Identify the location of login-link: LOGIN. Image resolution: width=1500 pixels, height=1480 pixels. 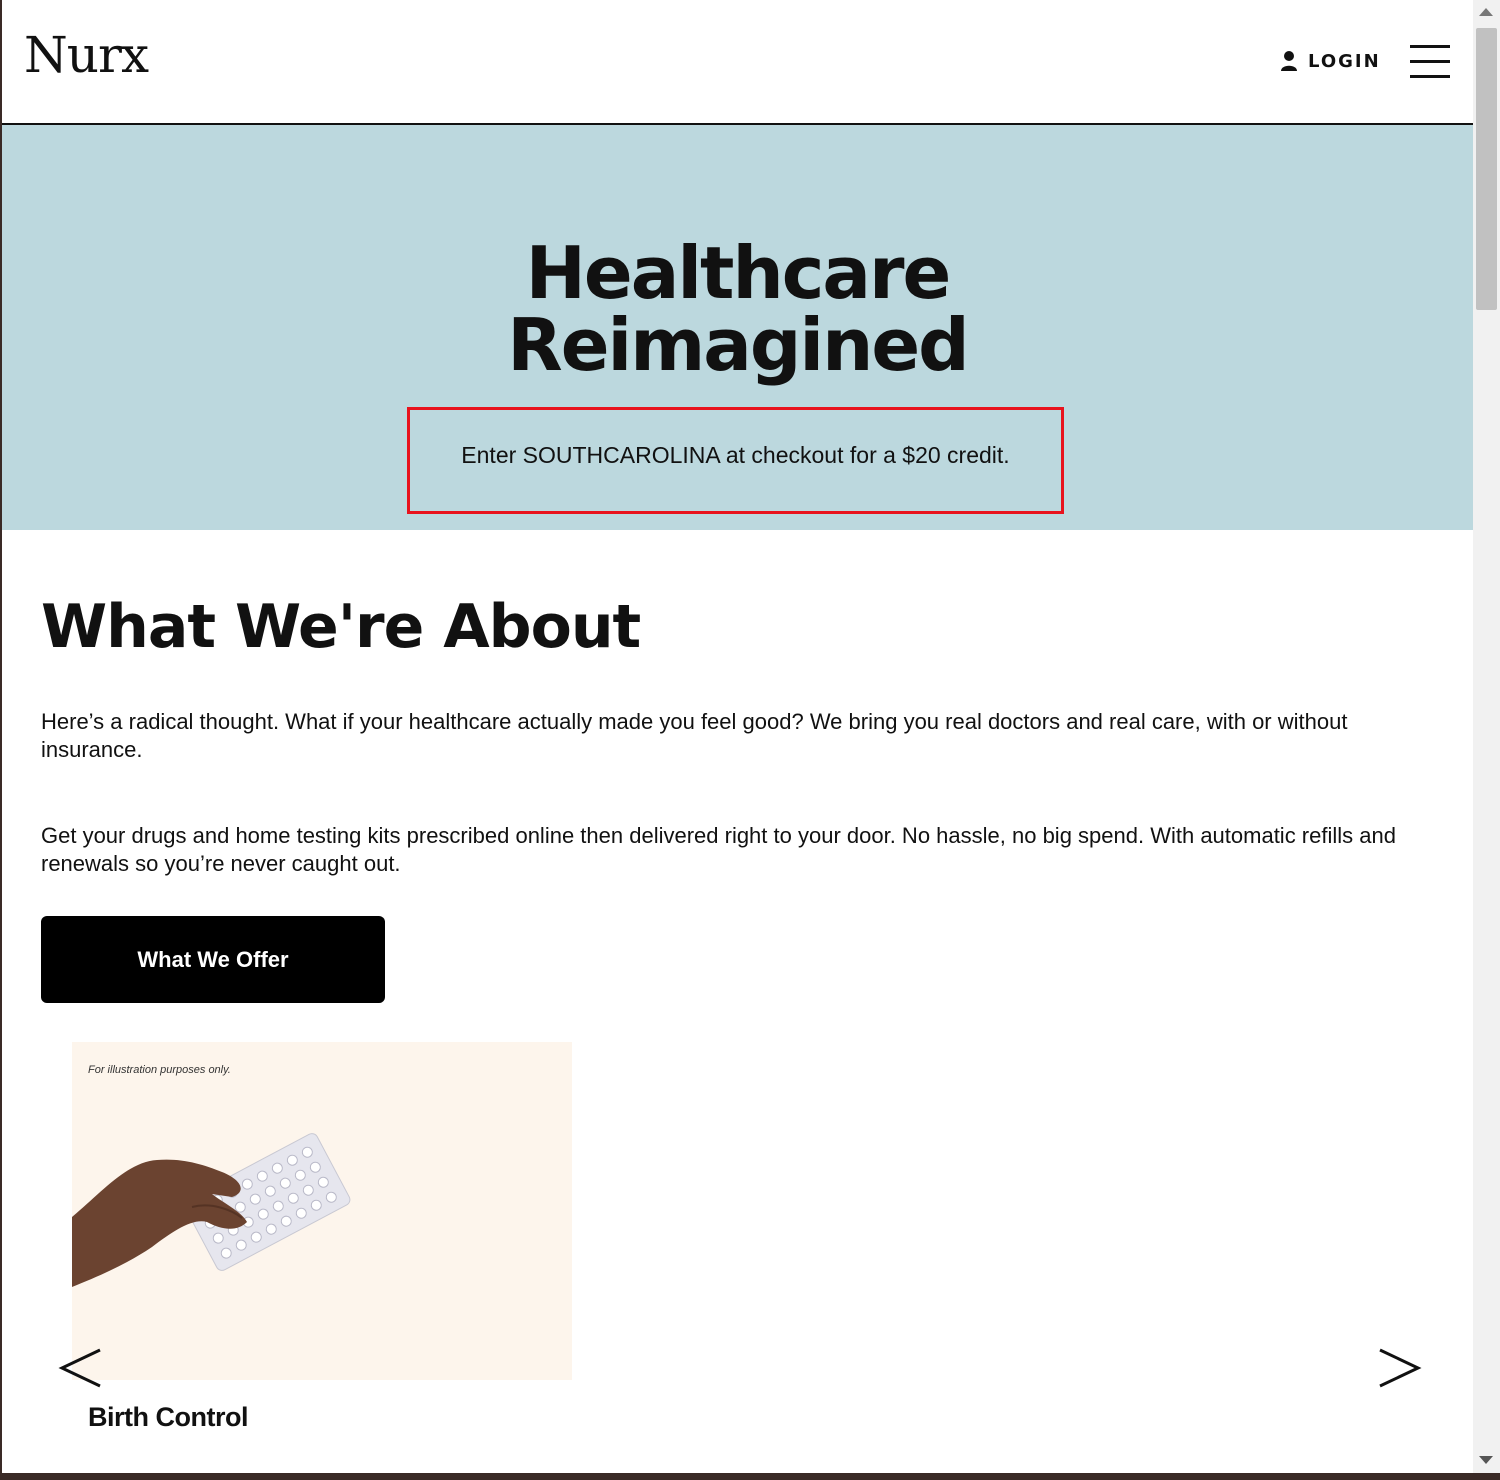
(1330, 61).